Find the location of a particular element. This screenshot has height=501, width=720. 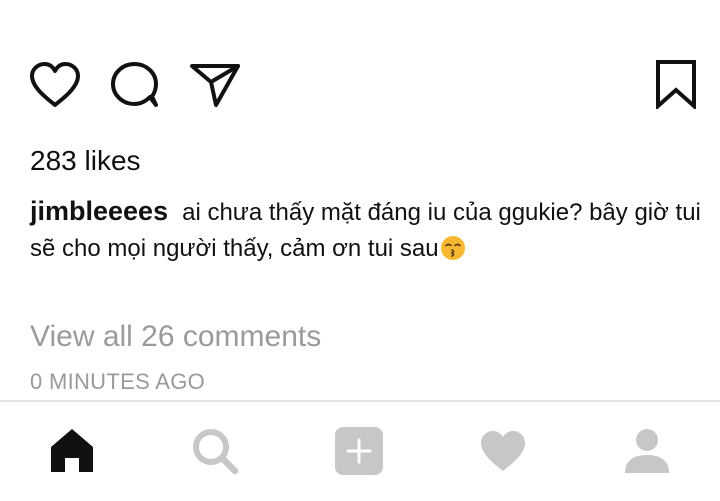

heart-outline-icon is located at coordinates (55, 84).